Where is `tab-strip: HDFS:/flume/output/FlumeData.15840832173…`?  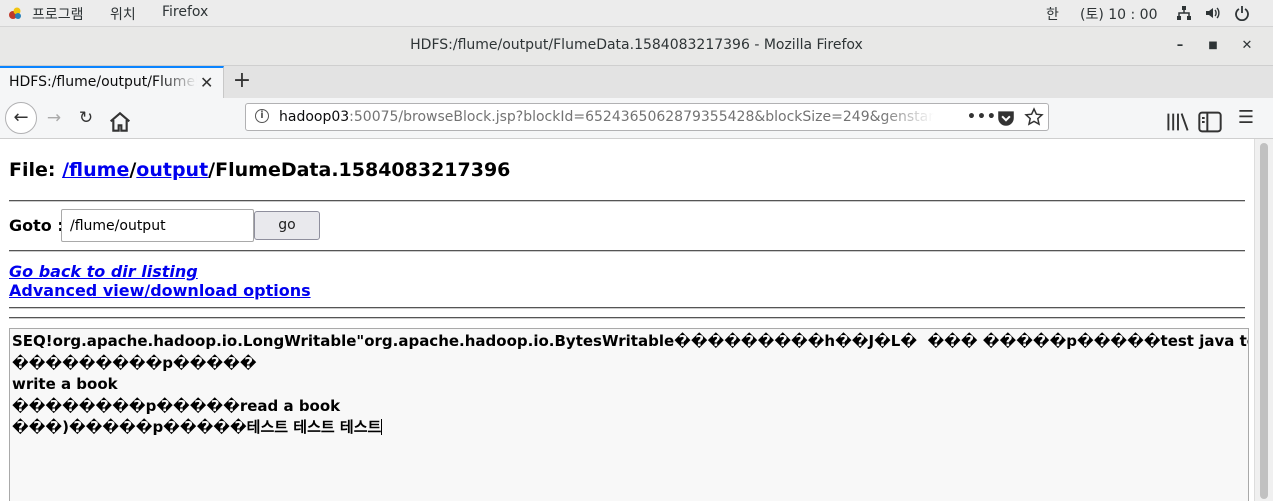 tab-strip: HDFS:/flume/output/FlumeData.15840832173… is located at coordinates (636, 82).